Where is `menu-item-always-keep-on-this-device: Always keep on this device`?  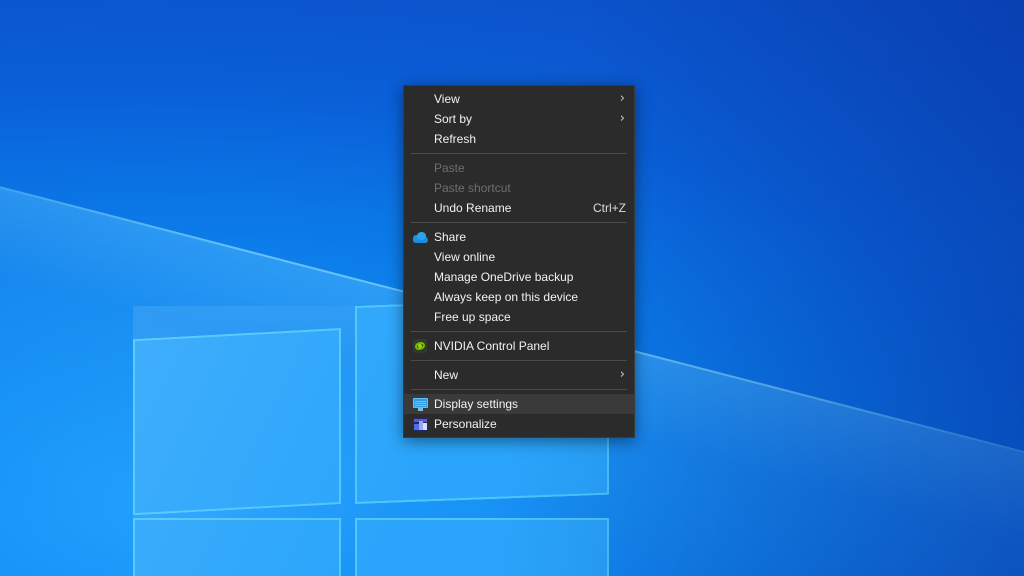 menu-item-always-keep-on-this-device: Always keep on this device is located at coordinates (519, 297).